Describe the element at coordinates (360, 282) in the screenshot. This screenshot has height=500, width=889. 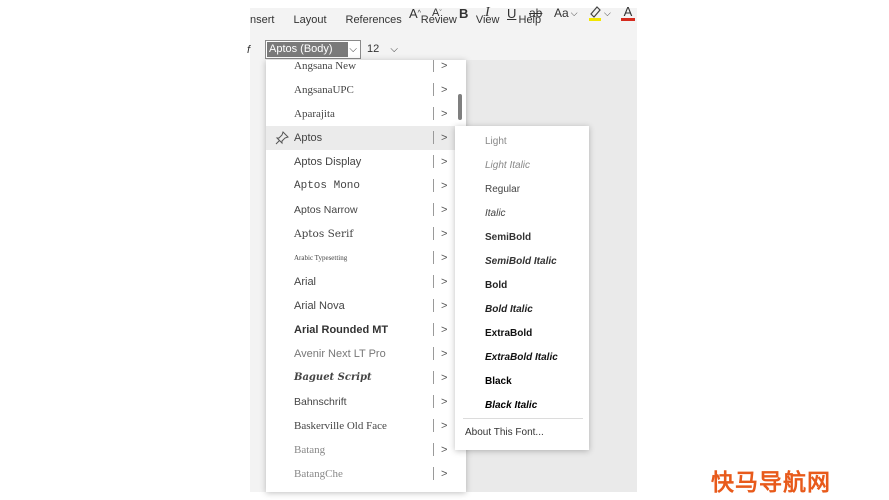
I see `font-item-arial: Arial >` at that location.